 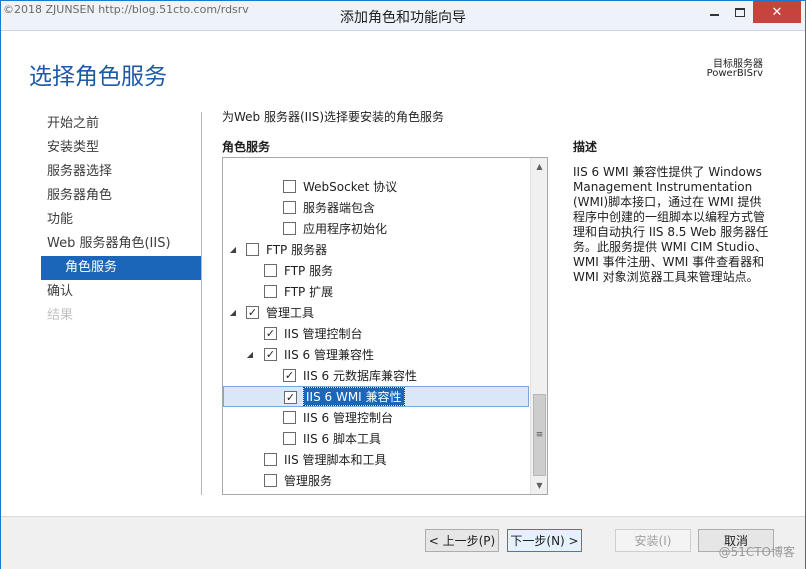 What do you see at coordinates (354, 396) in the screenshot?
I see `tree-item-label: IIS 6 WMI 兼容性` at bounding box center [354, 396].